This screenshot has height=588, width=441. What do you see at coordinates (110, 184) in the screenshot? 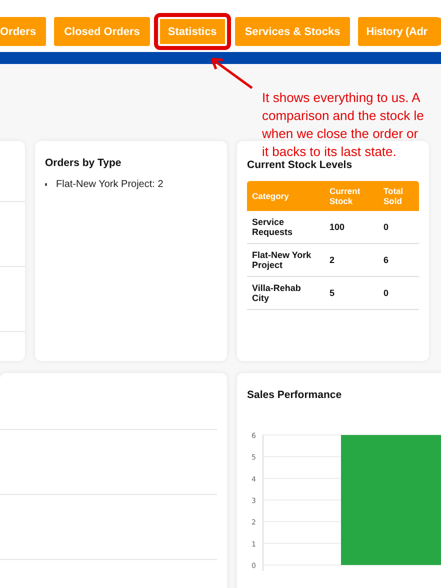
I see `list-item: Flat-New York Project: 2` at bounding box center [110, 184].